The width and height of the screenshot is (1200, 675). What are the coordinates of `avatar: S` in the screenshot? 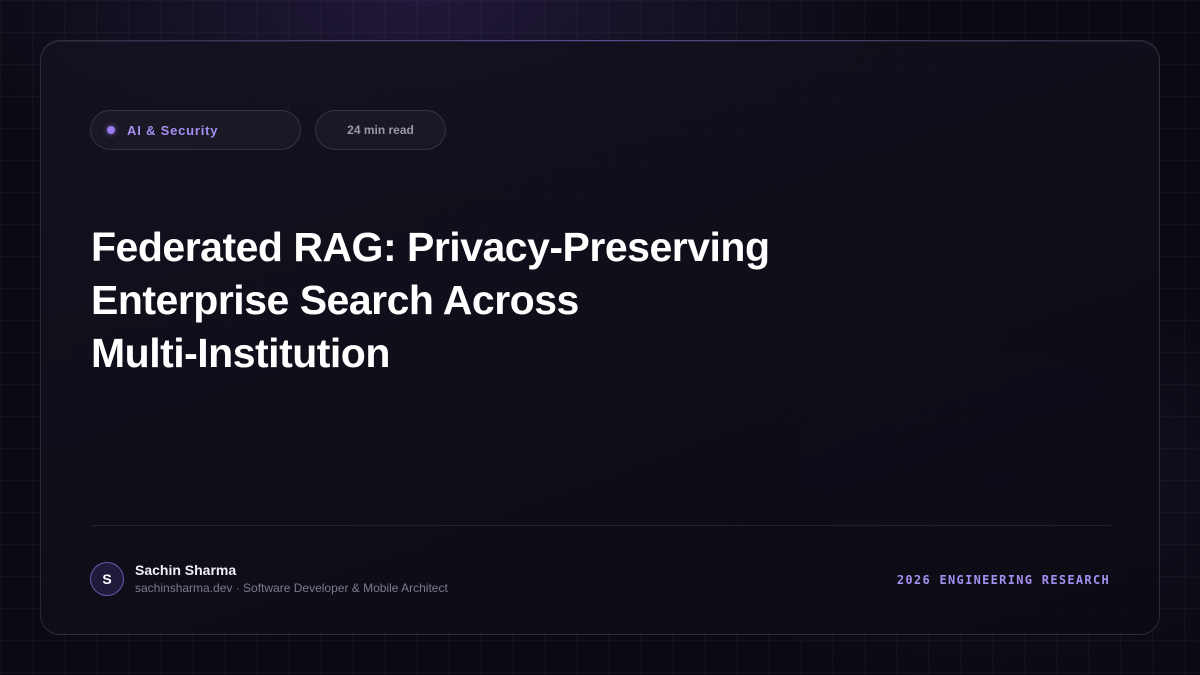 It's located at (107, 578).